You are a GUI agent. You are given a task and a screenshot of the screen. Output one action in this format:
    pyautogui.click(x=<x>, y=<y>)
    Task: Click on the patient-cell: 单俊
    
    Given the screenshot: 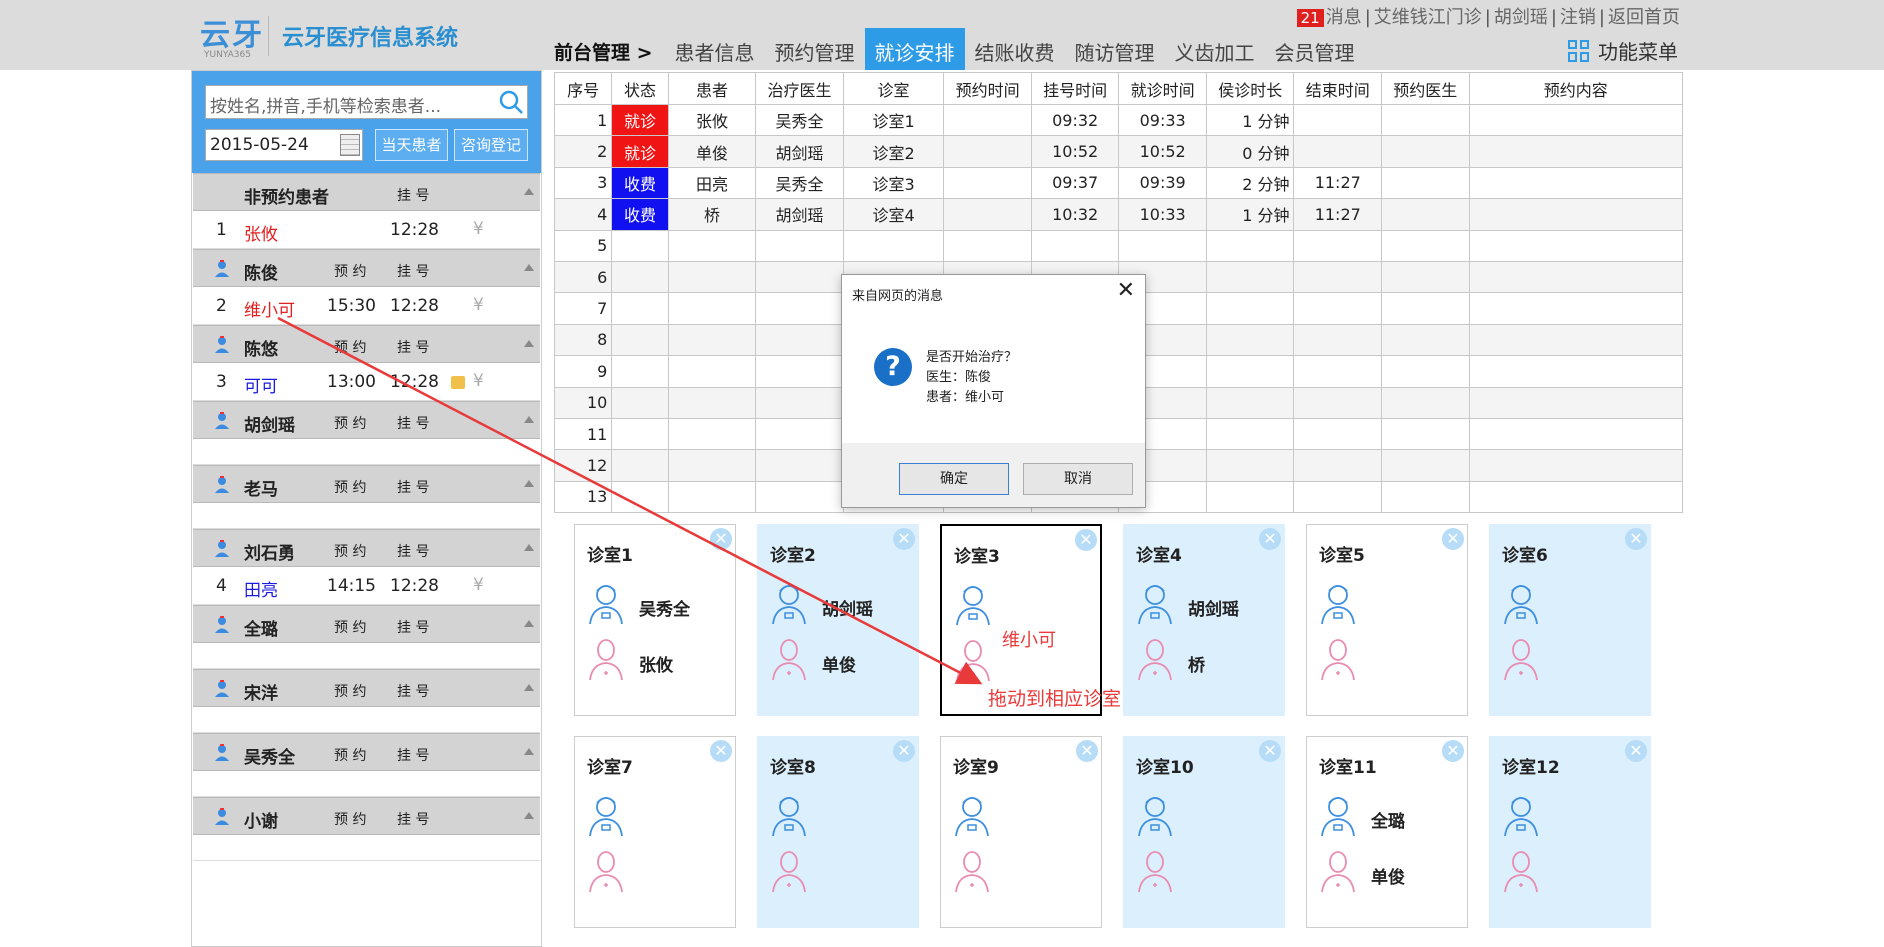 What is the action you would take?
    pyautogui.click(x=712, y=151)
    